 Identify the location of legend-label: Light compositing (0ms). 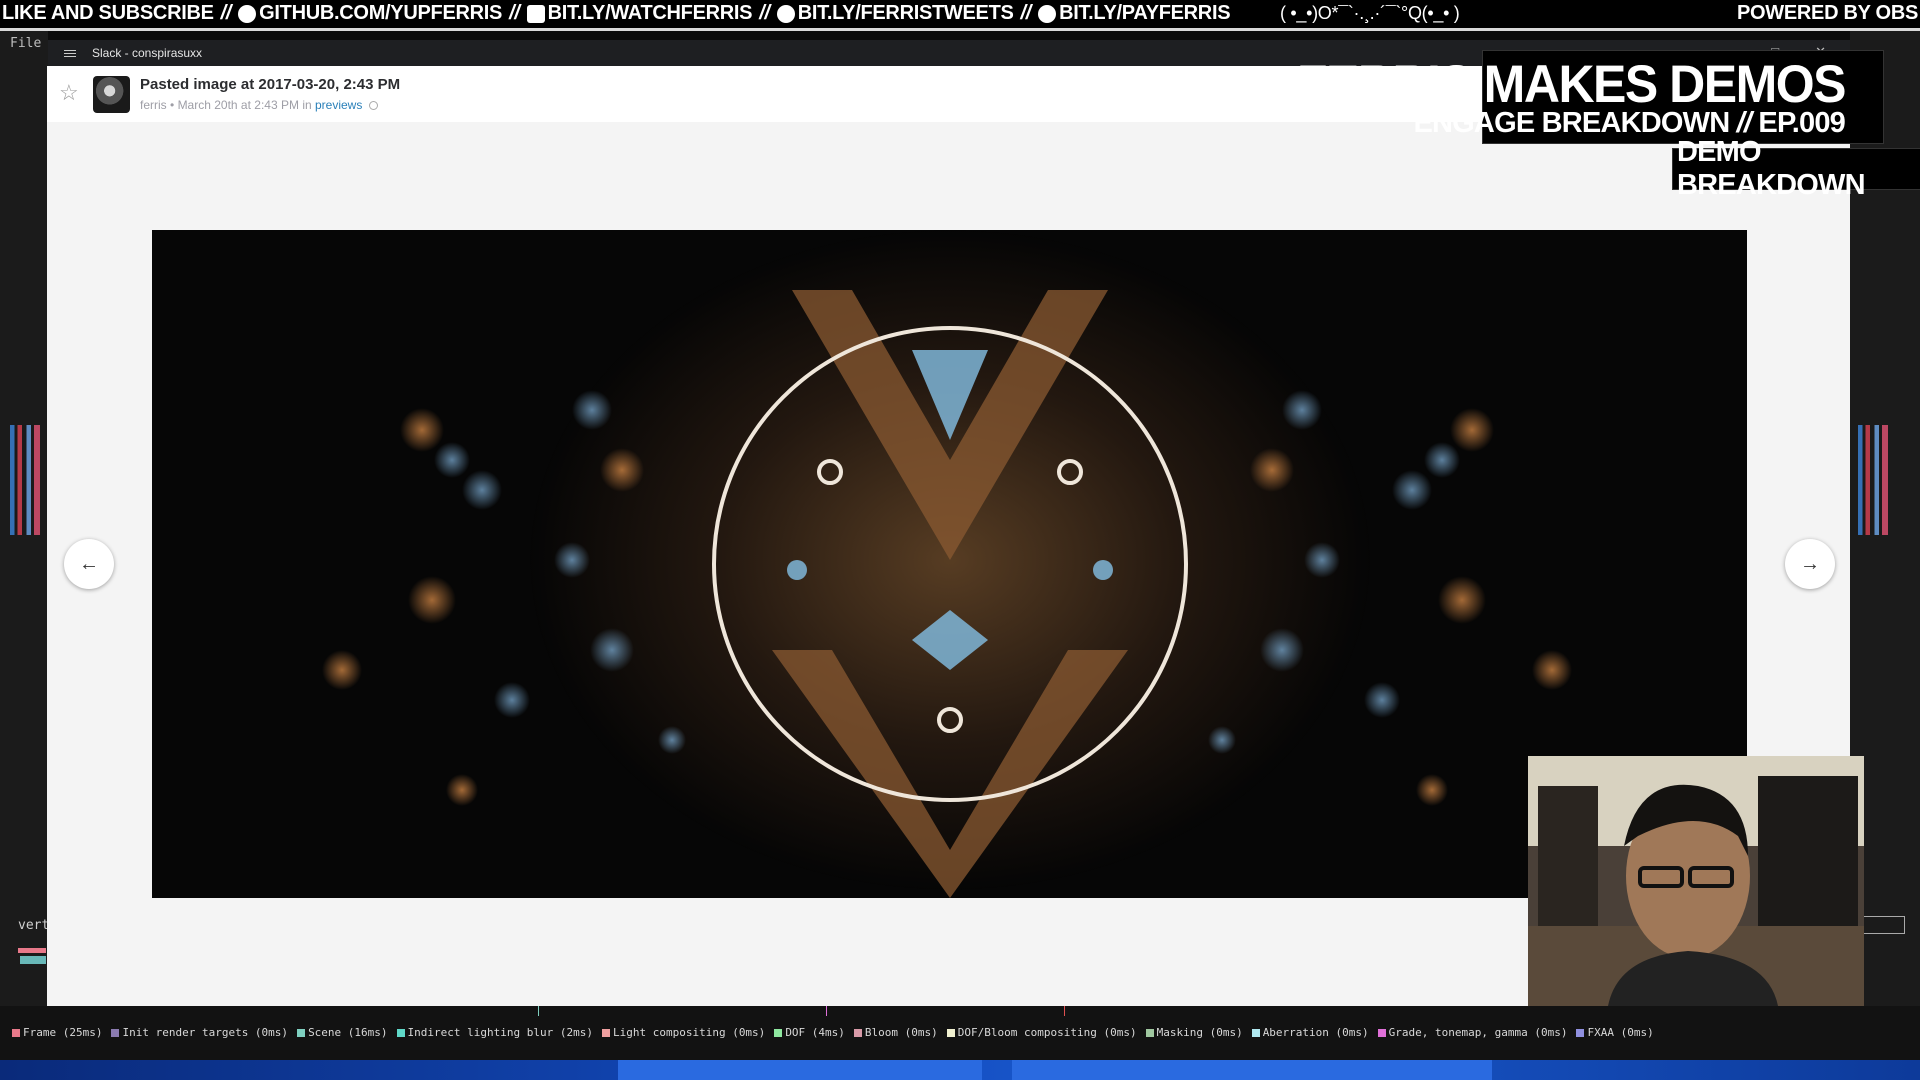
(689, 1032).